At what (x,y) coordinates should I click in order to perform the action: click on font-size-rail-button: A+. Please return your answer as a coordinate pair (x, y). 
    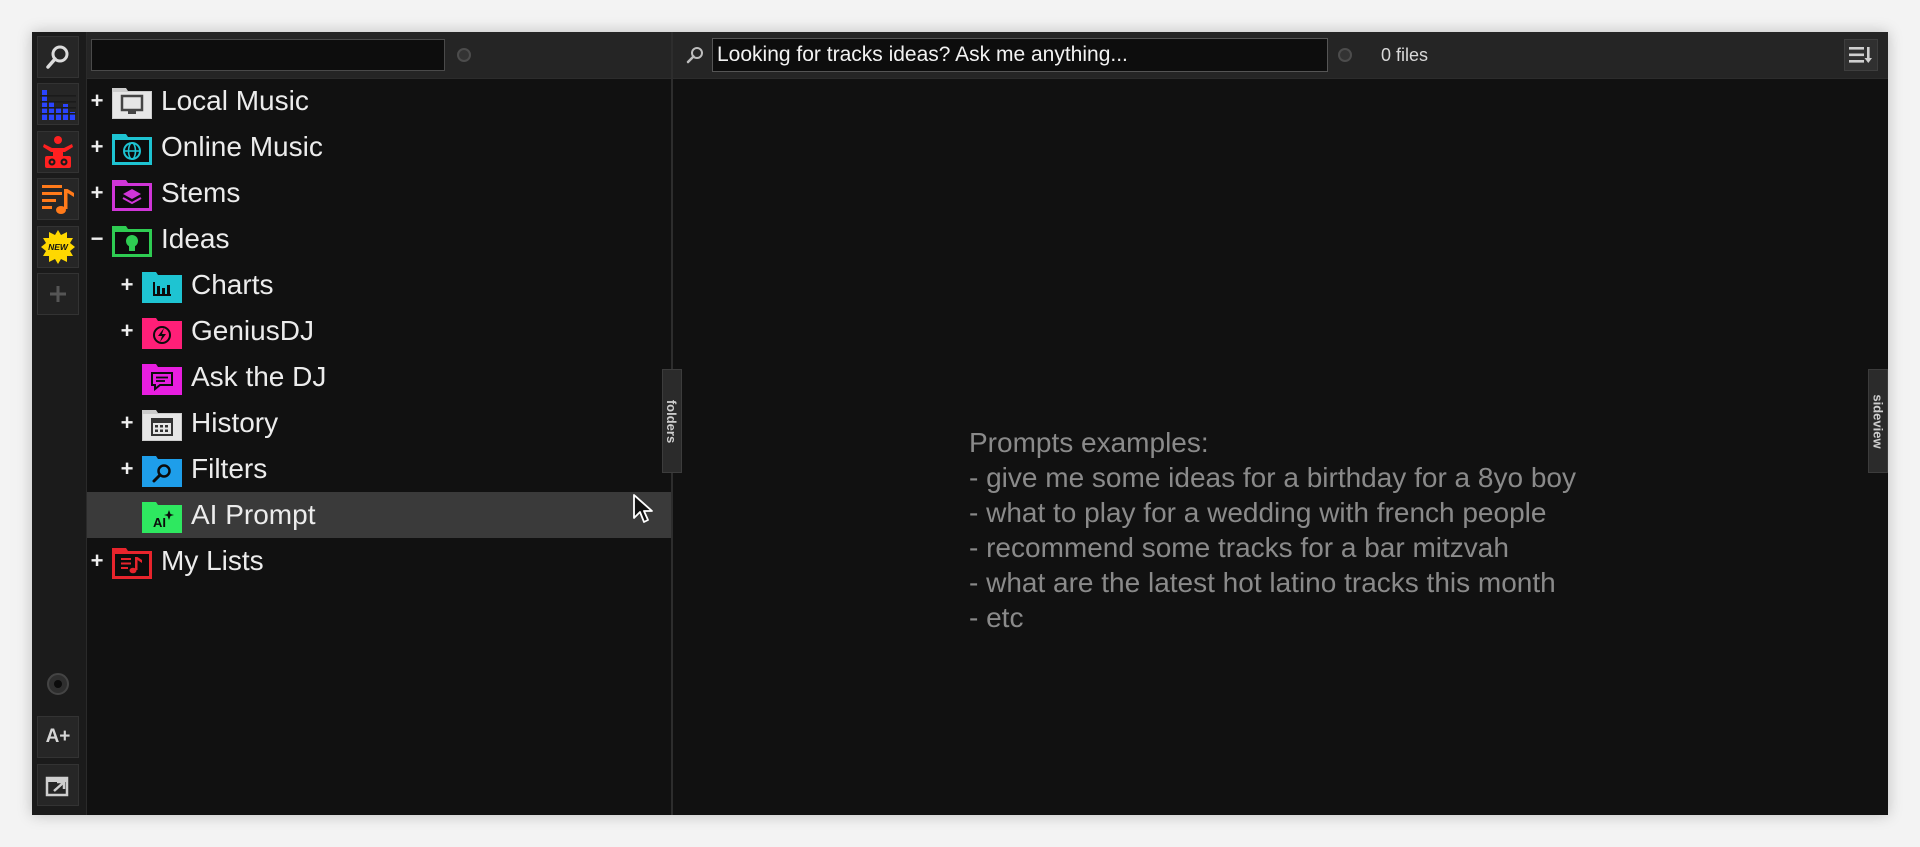
    Looking at the image, I should click on (58, 737).